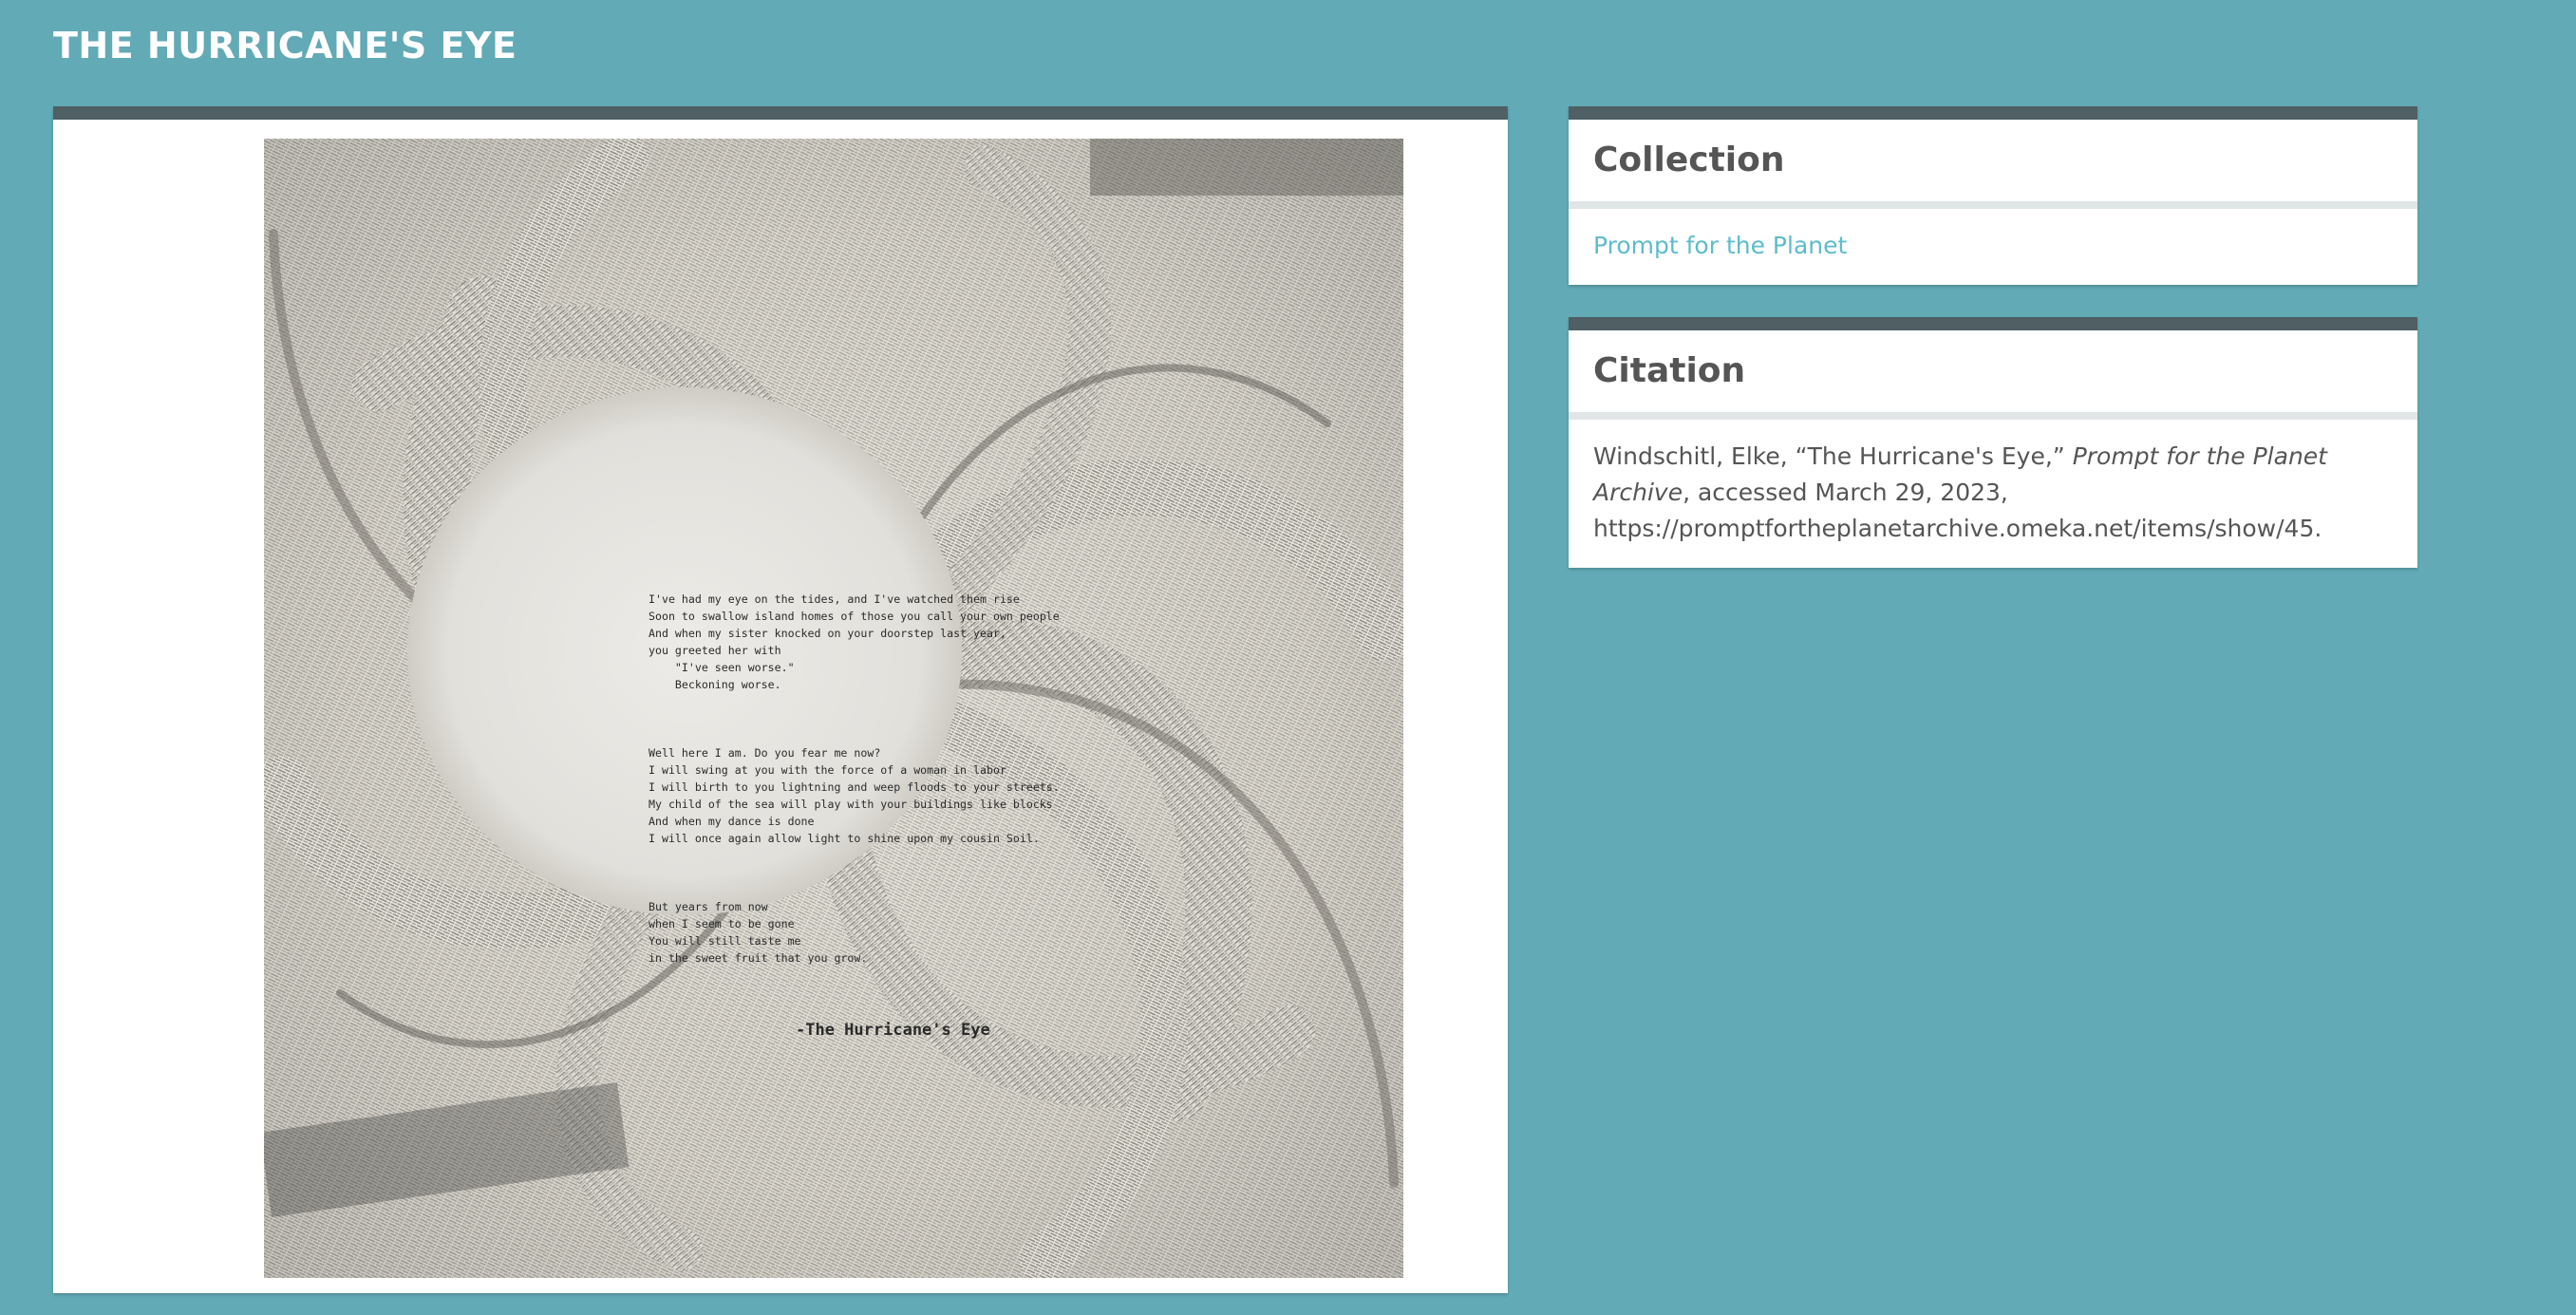 Image resolution: width=2576 pixels, height=1315 pixels. What do you see at coordinates (1833, 456) in the screenshot?
I see `citation-author-title: Windschitl, Elke, “The Hurricane's Eye,”` at bounding box center [1833, 456].